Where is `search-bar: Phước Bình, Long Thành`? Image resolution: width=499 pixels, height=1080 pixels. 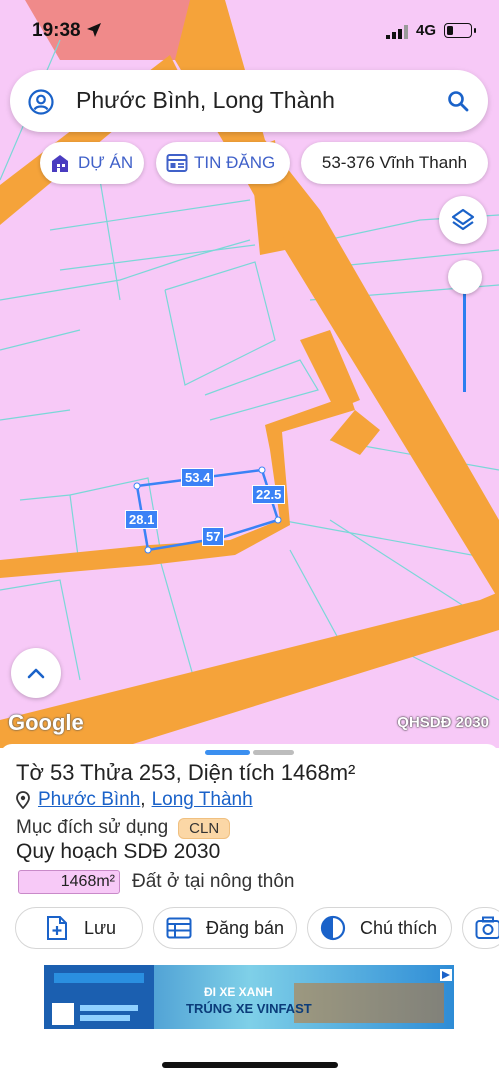 search-bar: Phước Bình, Long Thành is located at coordinates (249, 101).